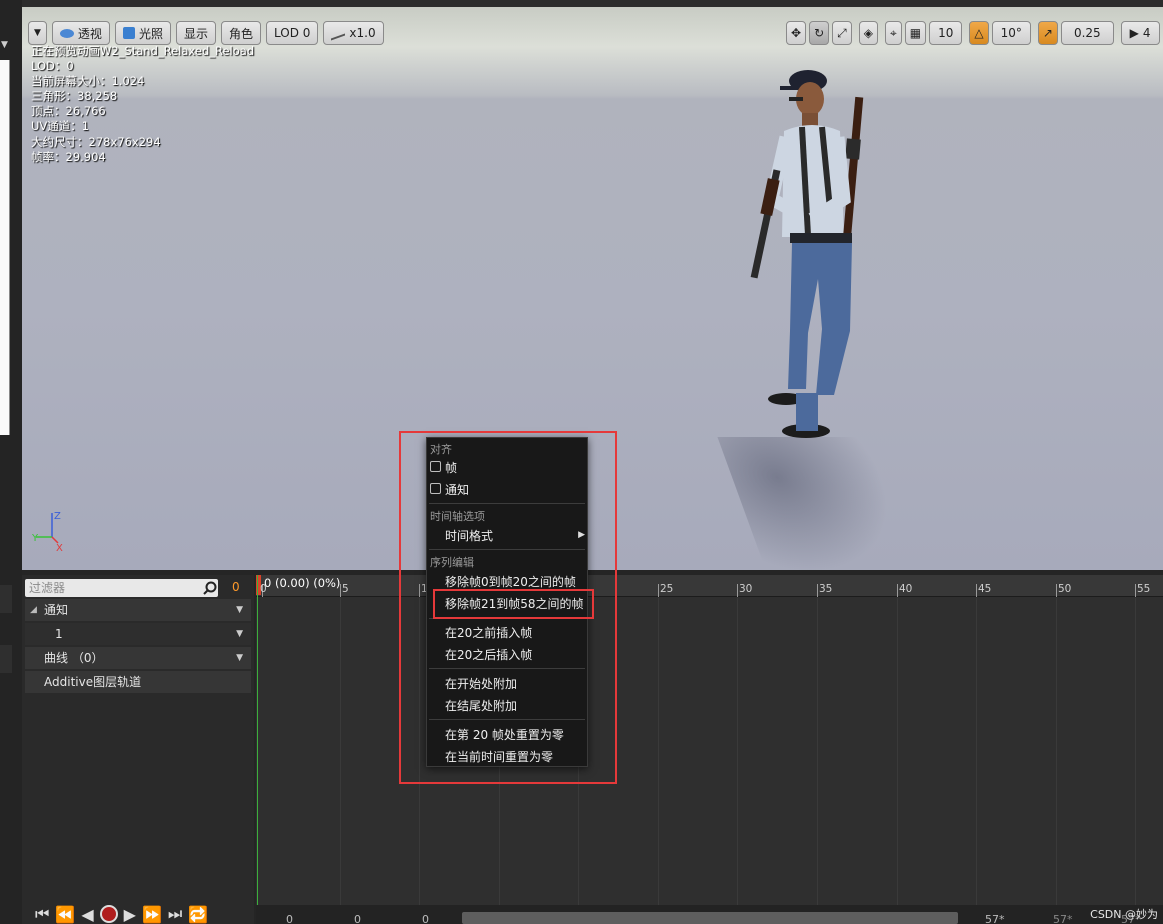 This screenshot has width=1163, height=924. I want to click on character-button: 角色, so click(240, 33).